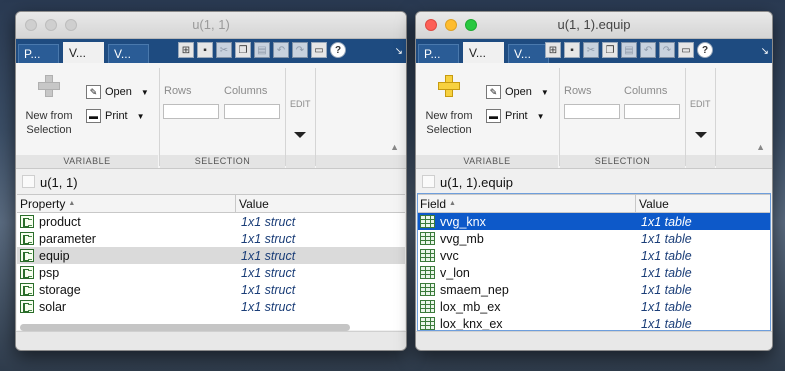 The height and width of the screenshot is (371, 785). I want to click on column-header-label: Property, so click(43, 203).